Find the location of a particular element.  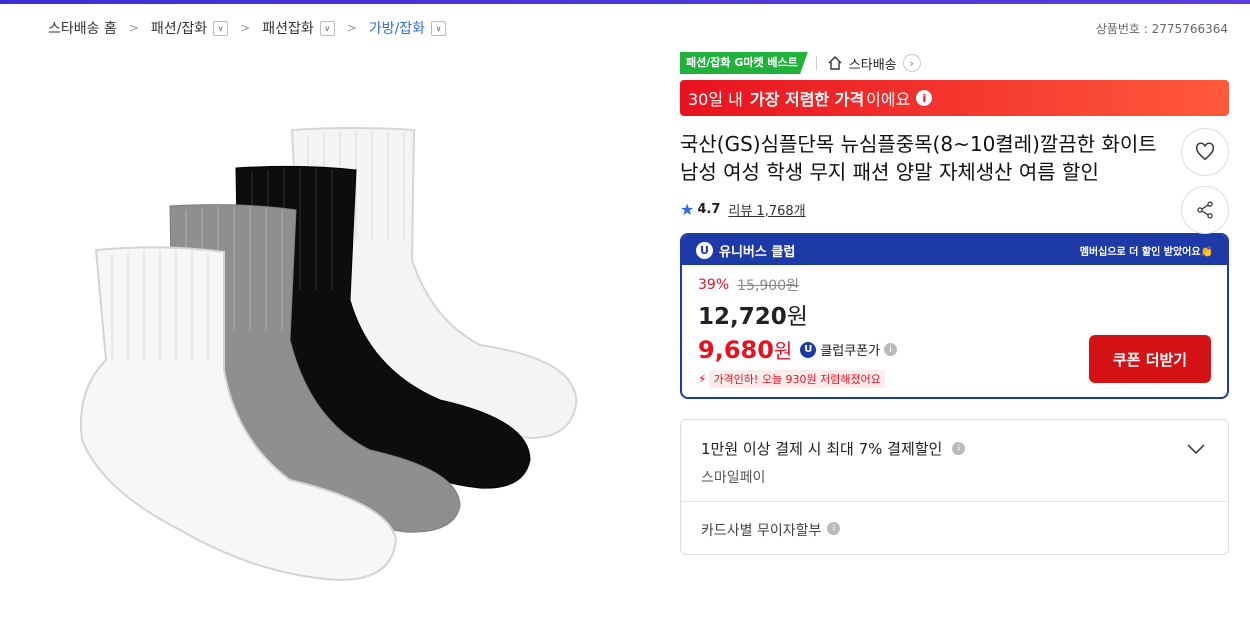

coupon-price: 9,680원 is located at coordinates (745, 349).